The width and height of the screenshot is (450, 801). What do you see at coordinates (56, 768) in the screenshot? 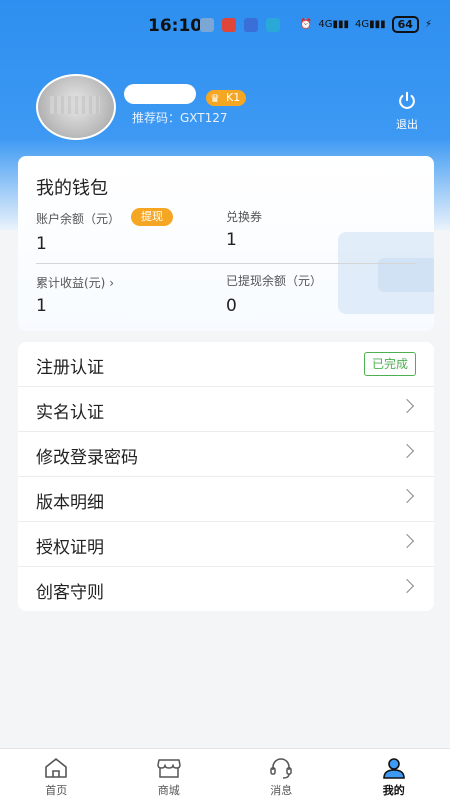
I see `home-icon` at bounding box center [56, 768].